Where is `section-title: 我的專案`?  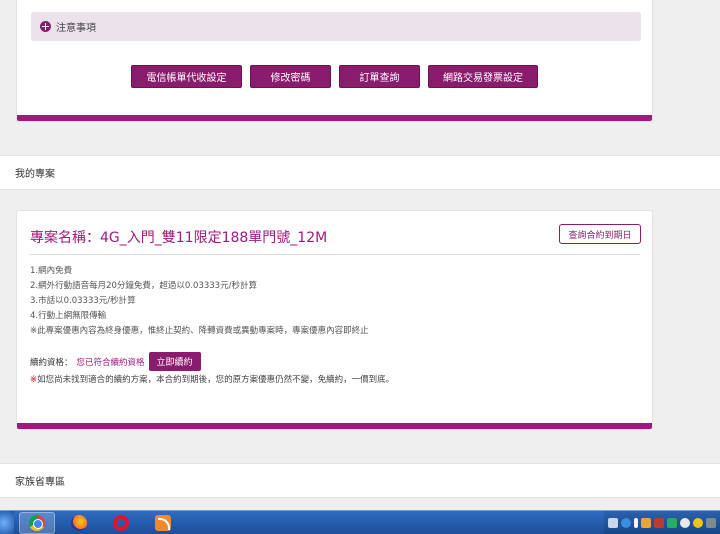 section-title: 我的專案 is located at coordinates (35, 174).